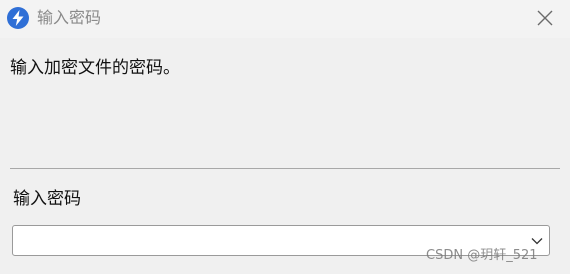 The image size is (570, 274). I want to click on close-icon, so click(545, 18).